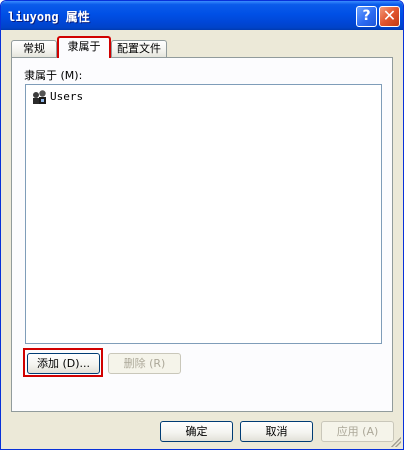 The image size is (404, 450). What do you see at coordinates (39, 97) in the screenshot?
I see `users-group-icon` at bounding box center [39, 97].